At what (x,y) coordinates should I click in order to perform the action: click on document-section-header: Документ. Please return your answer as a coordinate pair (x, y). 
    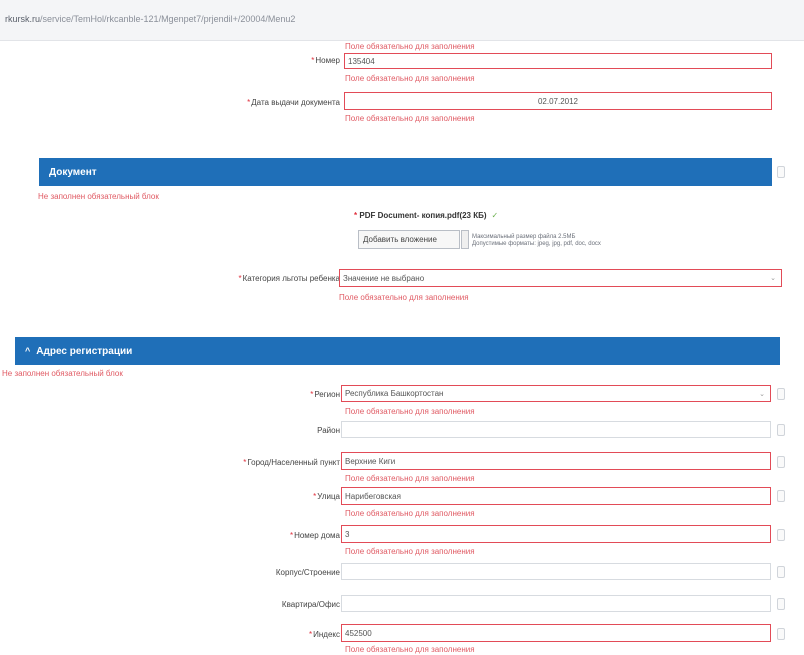
    Looking at the image, I should click on (405, 172).